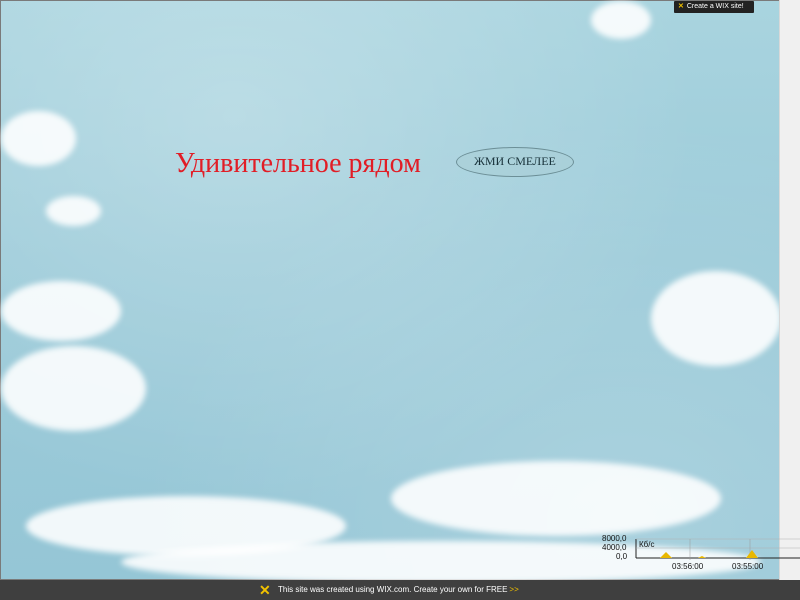 This screenshot has width=800, height=600. What do you see at coordinates (265, 590) in the screenshot?
I see `wix-logo-icon: ✕` at bounding box center [265, 590].